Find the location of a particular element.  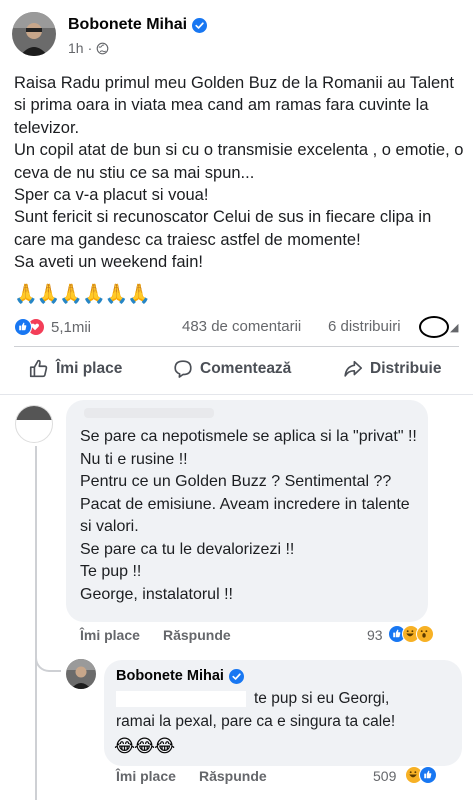

reaction-summary: 5,1mii is located at coordinates (52, 327).